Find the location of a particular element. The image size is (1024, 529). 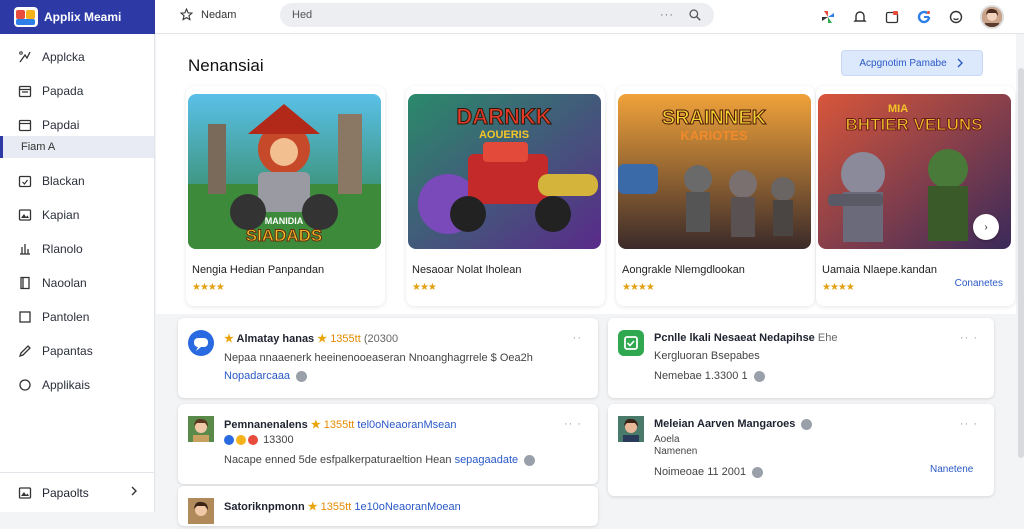

top-icons is located at coordinates (912, 17).